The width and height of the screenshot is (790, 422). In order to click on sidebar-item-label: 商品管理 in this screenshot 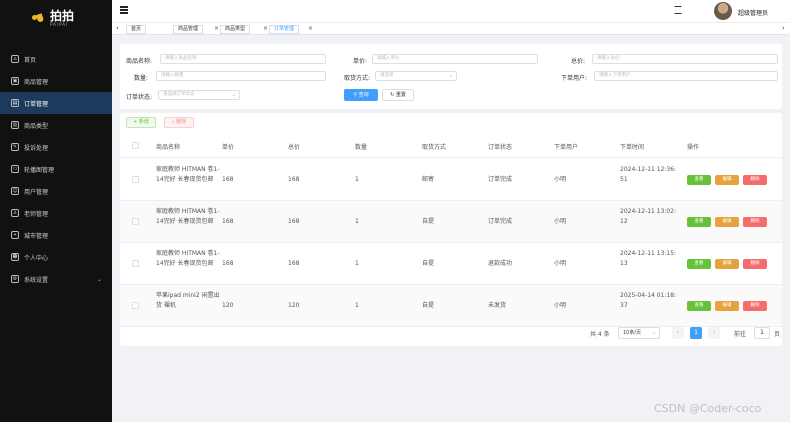, I will do `click(36, 82)`.